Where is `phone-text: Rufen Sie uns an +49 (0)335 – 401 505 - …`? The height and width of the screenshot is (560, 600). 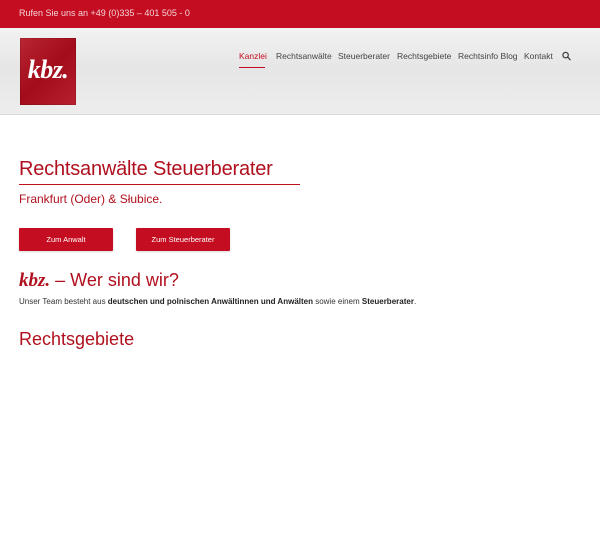 phone-text: Rufen Sie uns an +49 (0)335 – 401 505 - … is located at coordinates (104, 13).